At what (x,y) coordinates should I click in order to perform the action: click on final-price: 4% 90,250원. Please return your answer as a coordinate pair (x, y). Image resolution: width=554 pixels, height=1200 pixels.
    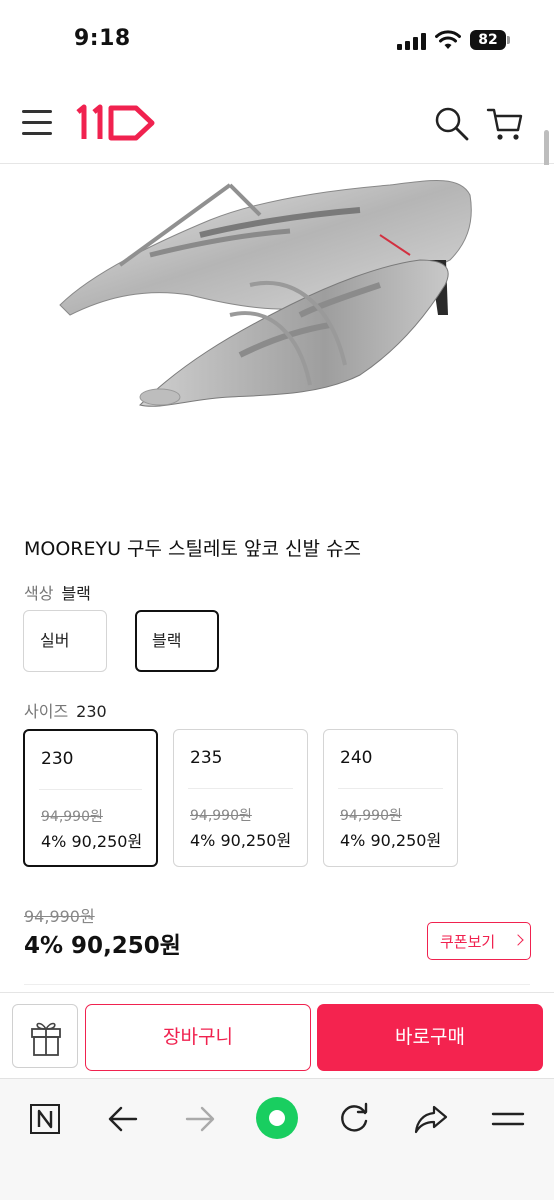
    Looking at the image, I should click on (102, 946).